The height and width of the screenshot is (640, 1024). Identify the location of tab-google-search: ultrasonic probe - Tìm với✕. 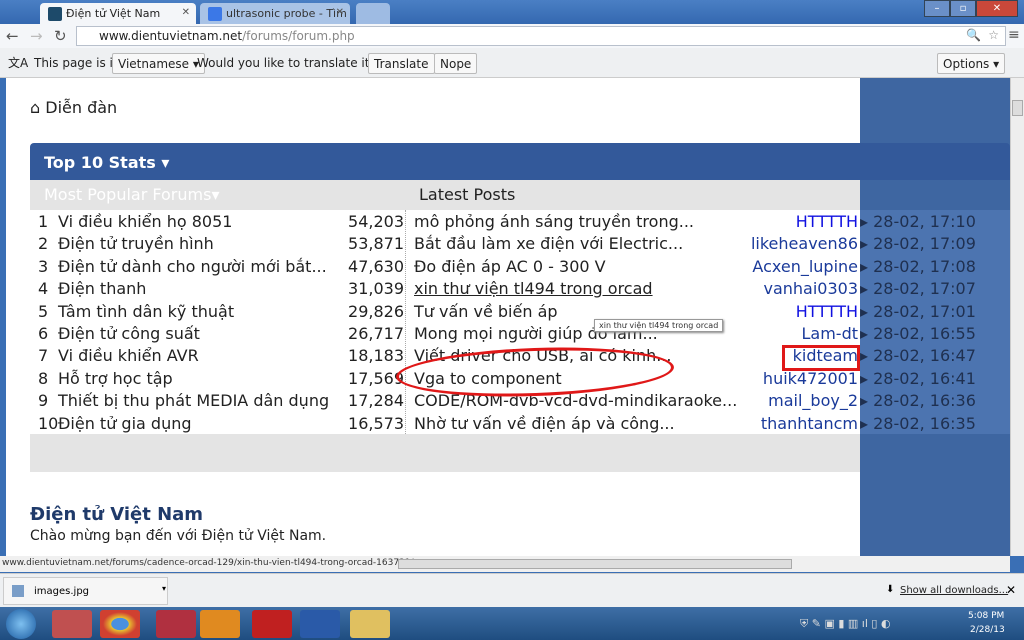
(275, 13).